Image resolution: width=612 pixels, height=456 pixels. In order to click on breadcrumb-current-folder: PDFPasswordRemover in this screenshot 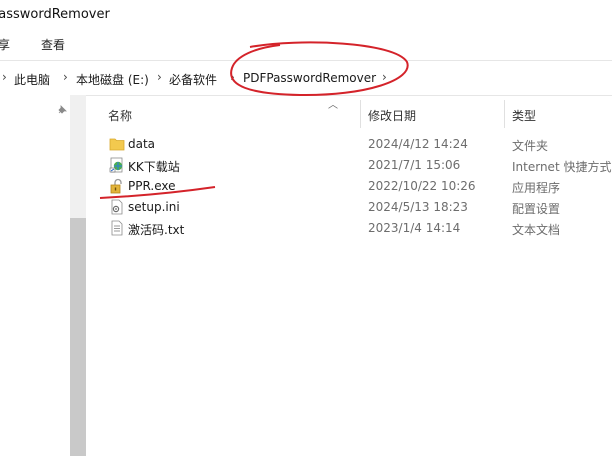, I will do `click(309, 78)`.